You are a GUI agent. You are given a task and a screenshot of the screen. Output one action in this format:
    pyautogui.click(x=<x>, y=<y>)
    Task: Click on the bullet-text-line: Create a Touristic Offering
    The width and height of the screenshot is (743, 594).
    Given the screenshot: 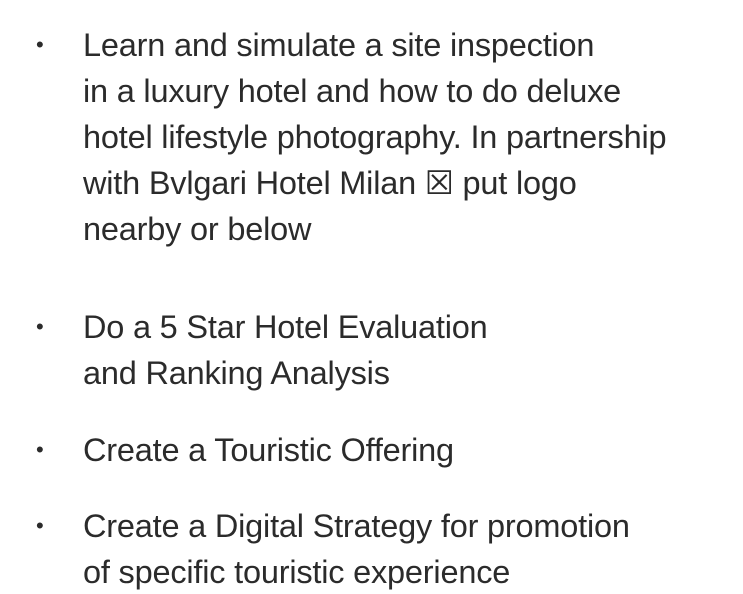 What is the action you would take?
    pyautogui.click(x=268, y=450)
    